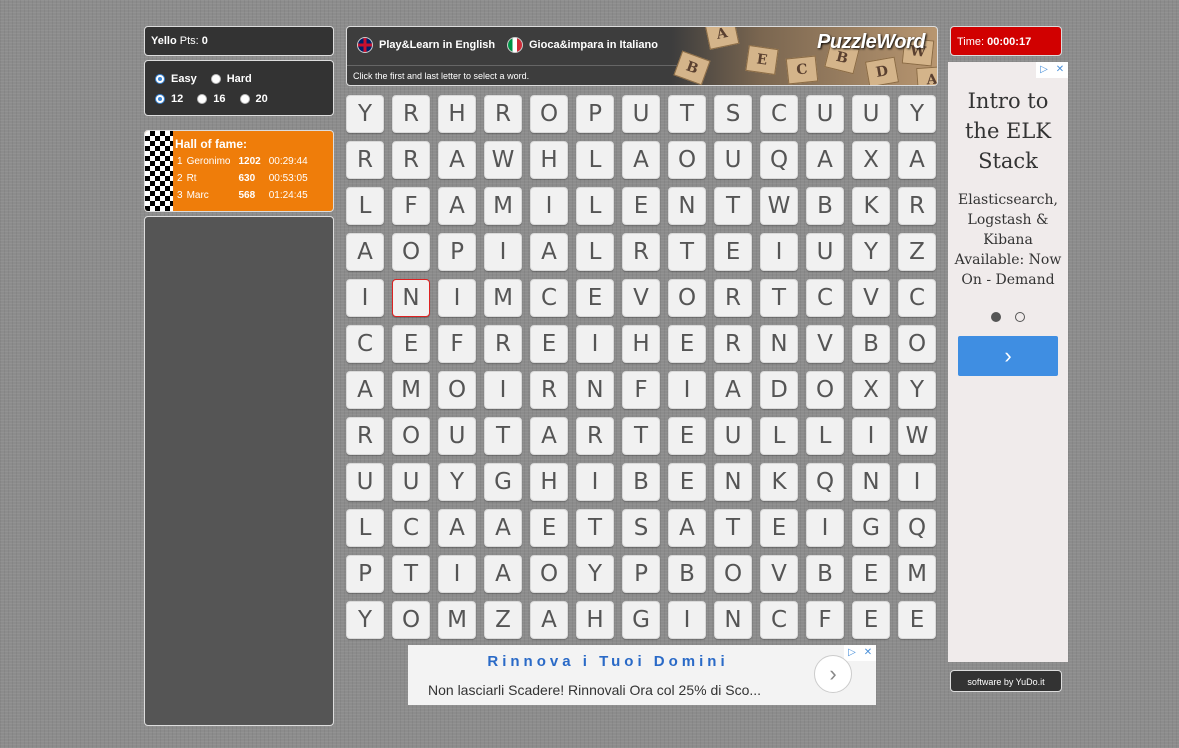 The width and height of the screenshot is (1179, 748). I want to click on ad-arrow-button: ›, so click(833, 674).